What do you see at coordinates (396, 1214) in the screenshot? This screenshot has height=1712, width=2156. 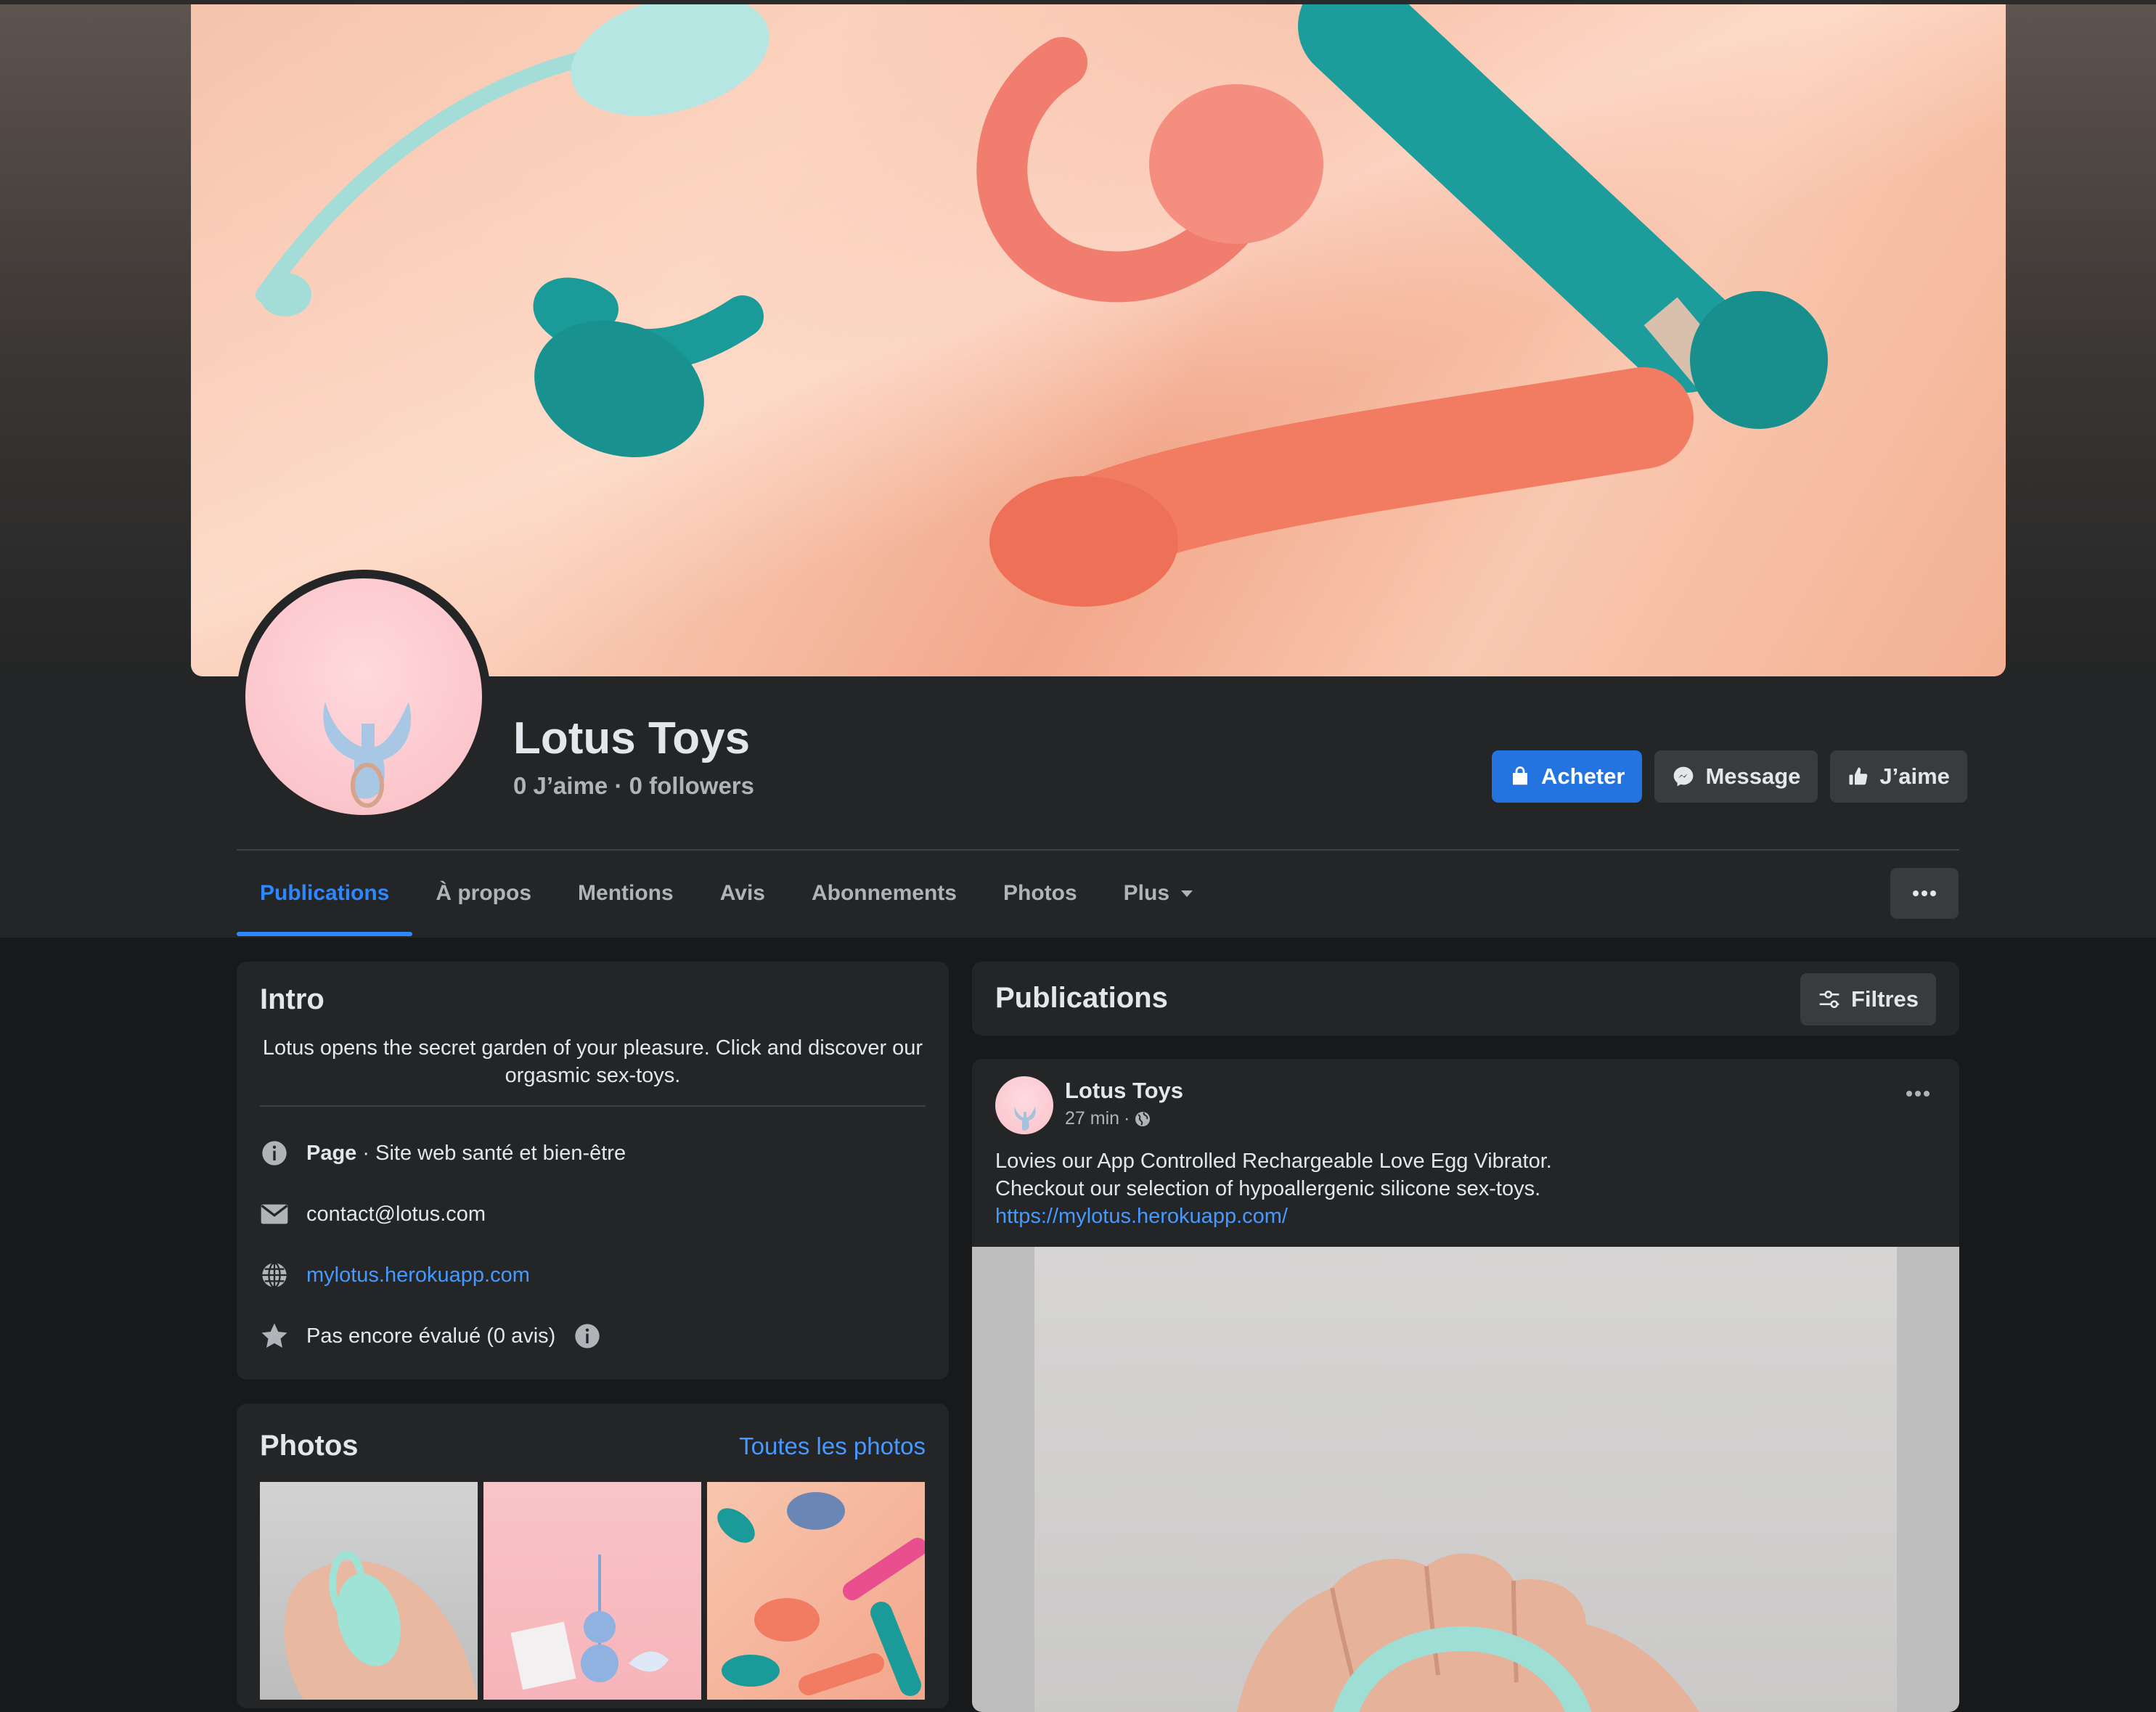 I see `email-text: contact@lotus.com` at bounding box center [396, 1214].